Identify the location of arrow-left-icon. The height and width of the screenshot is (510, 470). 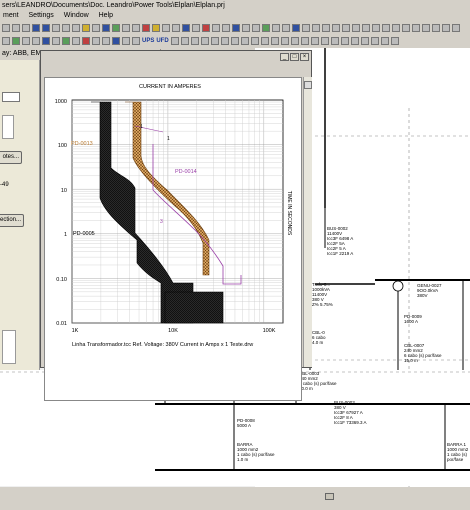
(374, 41).